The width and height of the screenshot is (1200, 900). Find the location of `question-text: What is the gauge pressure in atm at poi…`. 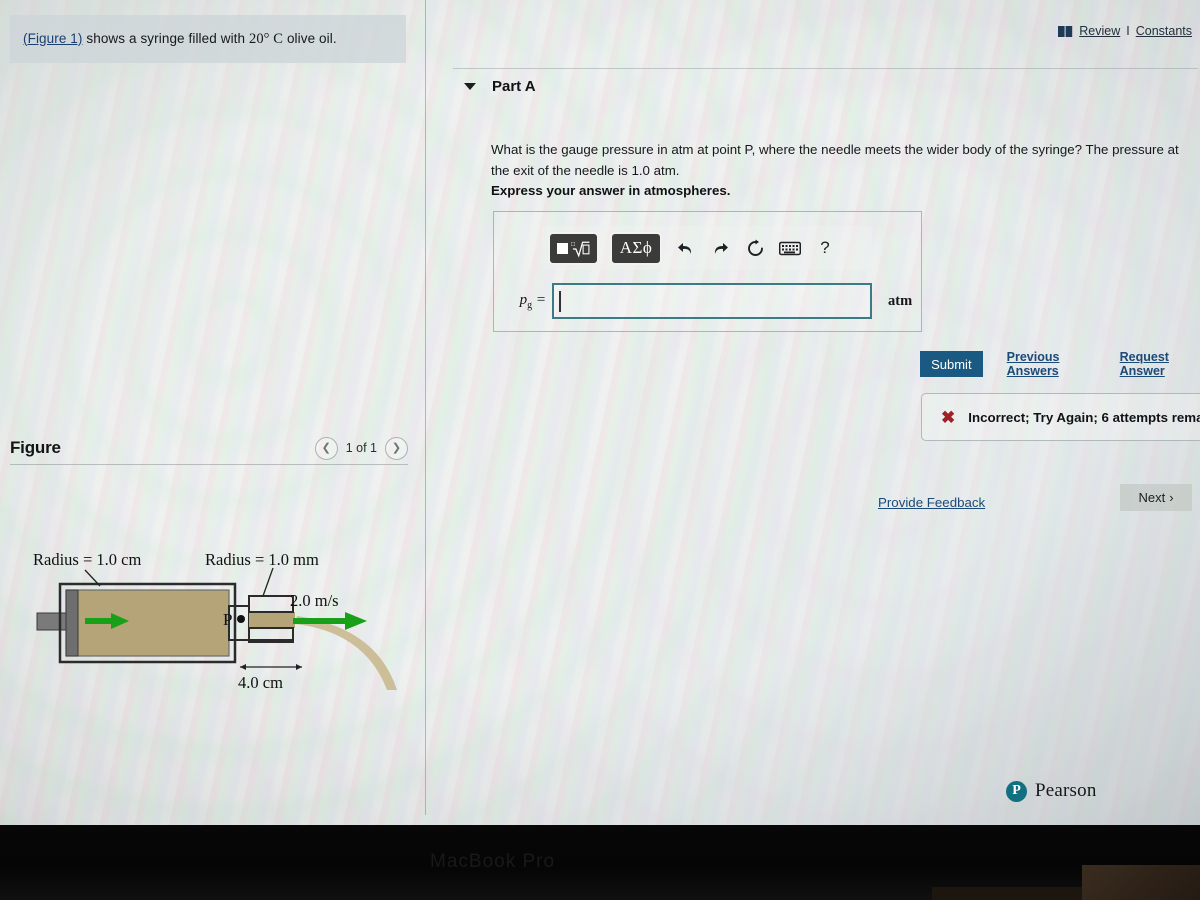

question-text: What is the gauge pressure in atm at poi… is located at coordinates (835, 160).